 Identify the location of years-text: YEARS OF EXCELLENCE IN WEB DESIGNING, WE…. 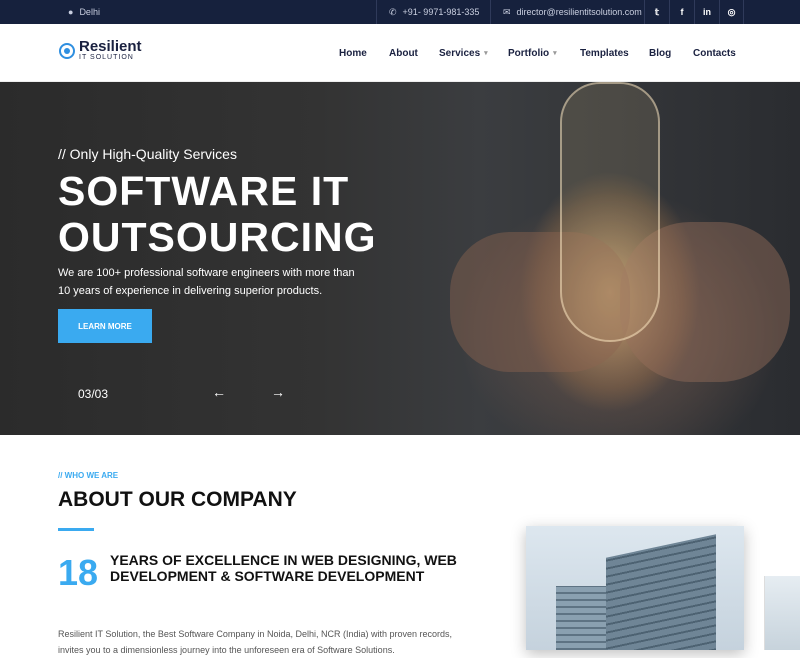
(283, 568).